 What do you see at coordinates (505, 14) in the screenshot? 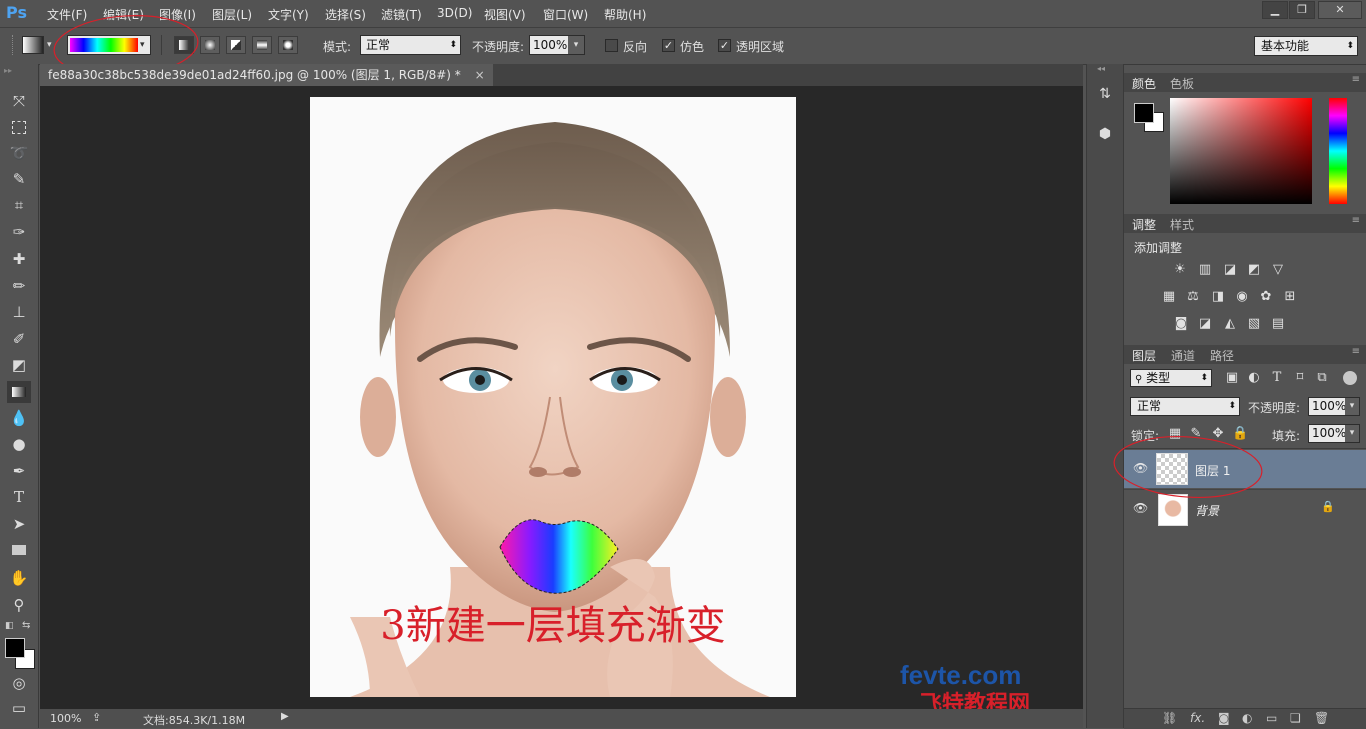
I see `menu-view: 视图(V)` at bounding box center [505, 14].